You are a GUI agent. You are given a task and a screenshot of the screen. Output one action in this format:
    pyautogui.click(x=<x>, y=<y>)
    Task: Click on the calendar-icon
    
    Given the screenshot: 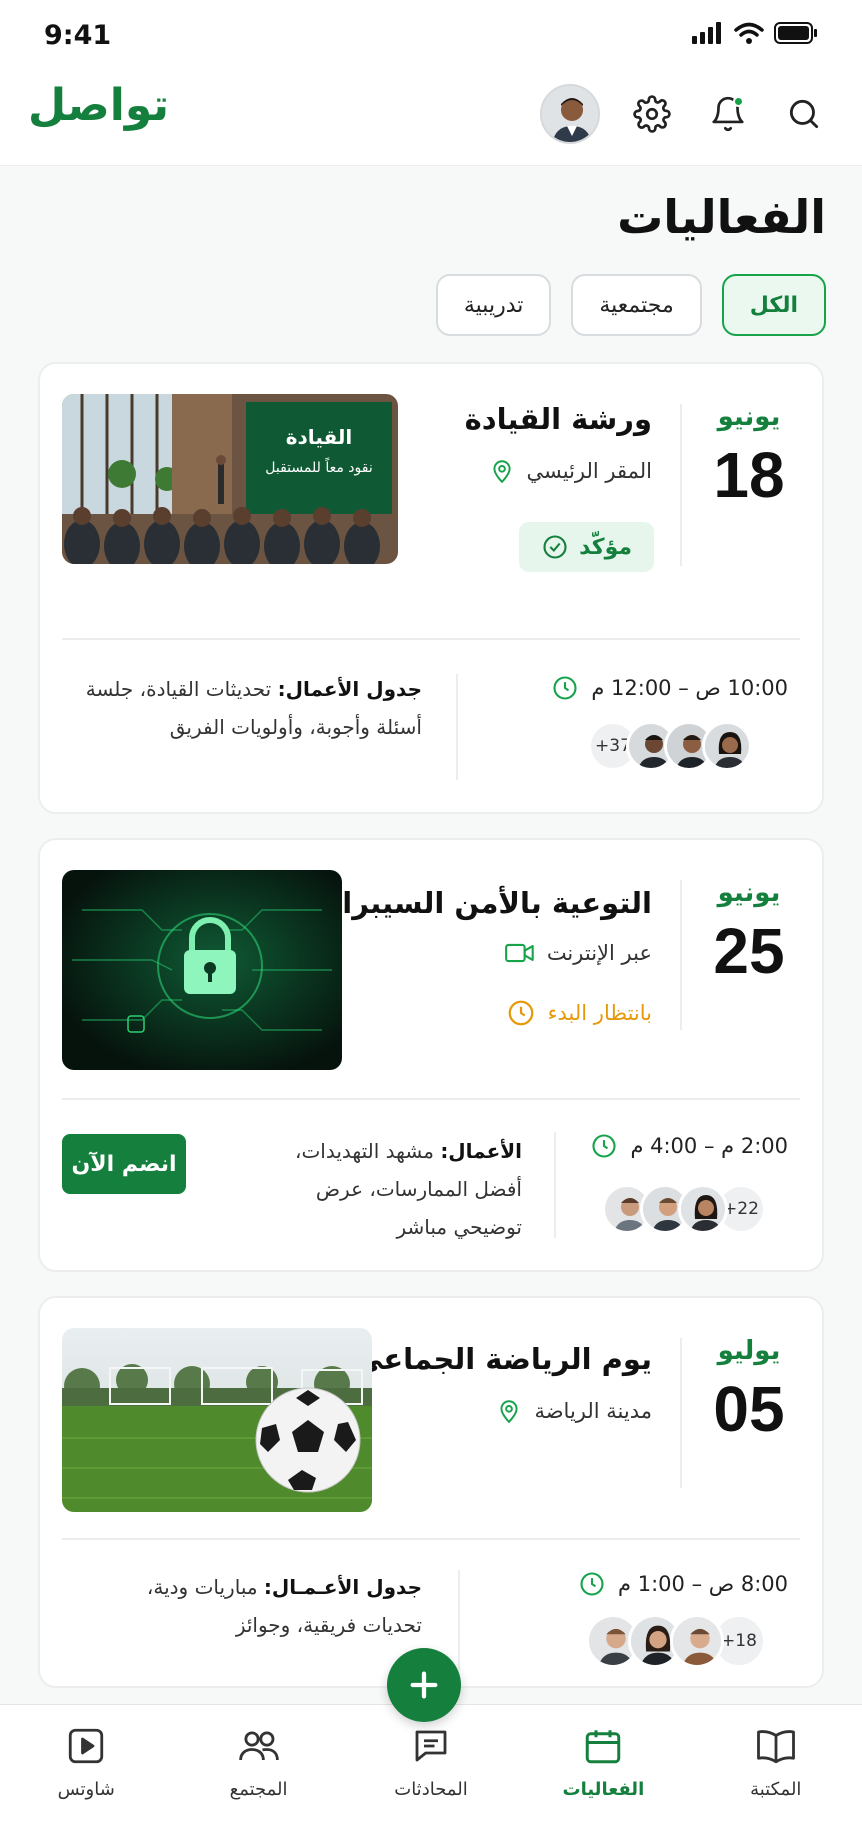 What is the action you would take?
    pyautogui.click(x=603, y=1747)
    